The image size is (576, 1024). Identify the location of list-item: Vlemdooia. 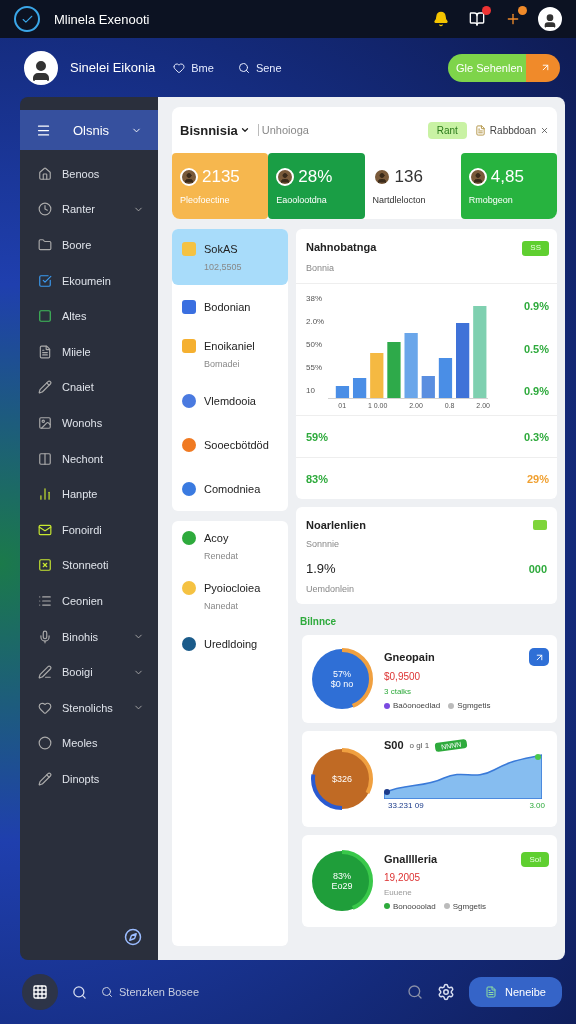
(230, 401).